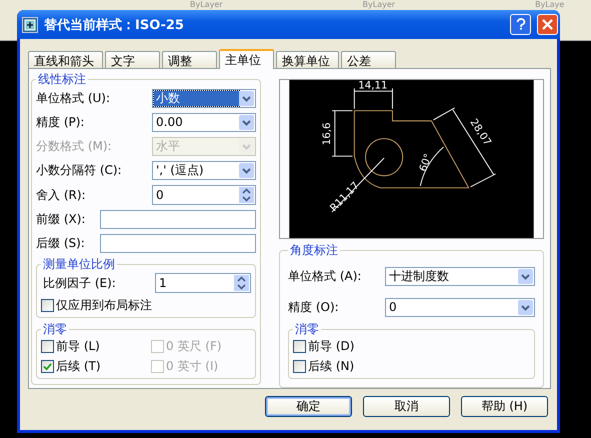 The height and width of the screenshot is (438, 591). I want to click on field-label: 精度 (P):, so click(60, 122).